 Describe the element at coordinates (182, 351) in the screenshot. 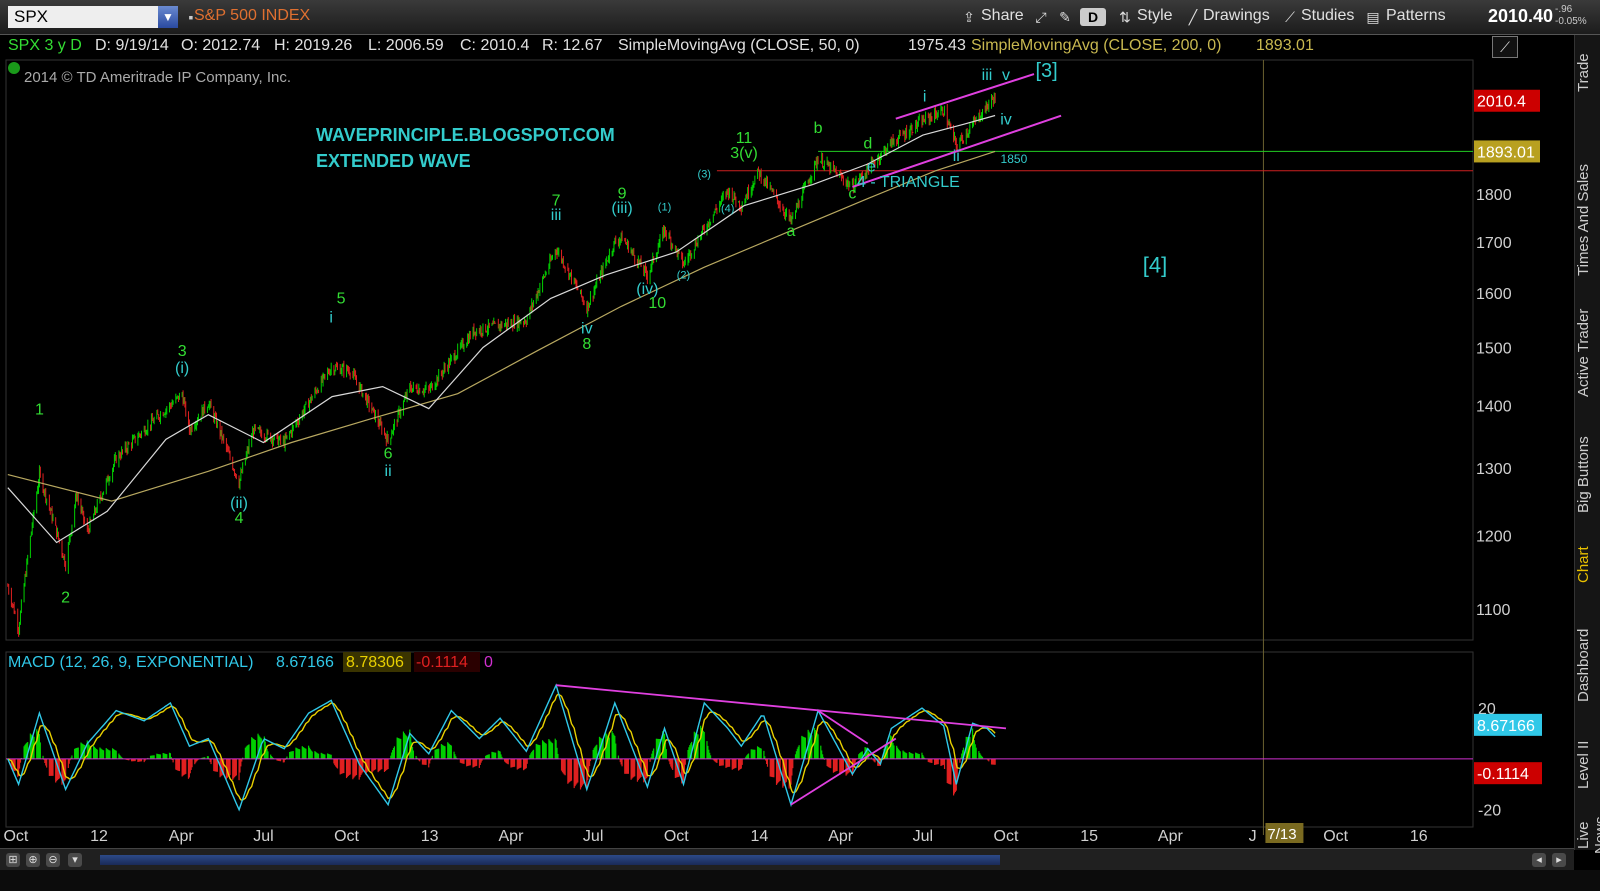

I see `wave-label: 3` at that location.